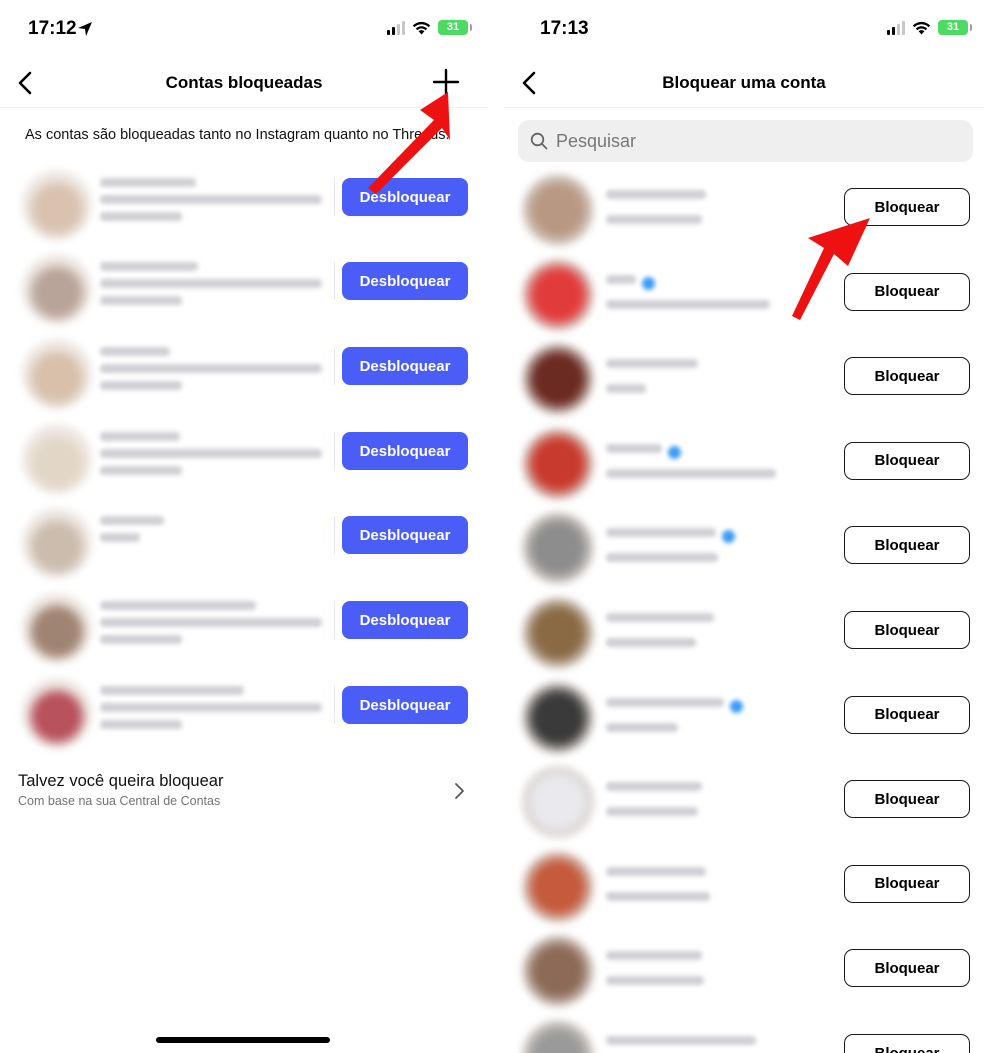 This screenshot has height=1053, width=984. I want to click on suggestion-title: Talvez você queira bloquear, so click(121, 781).